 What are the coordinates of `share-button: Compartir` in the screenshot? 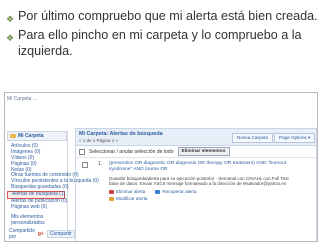 It's located at (60, 233).